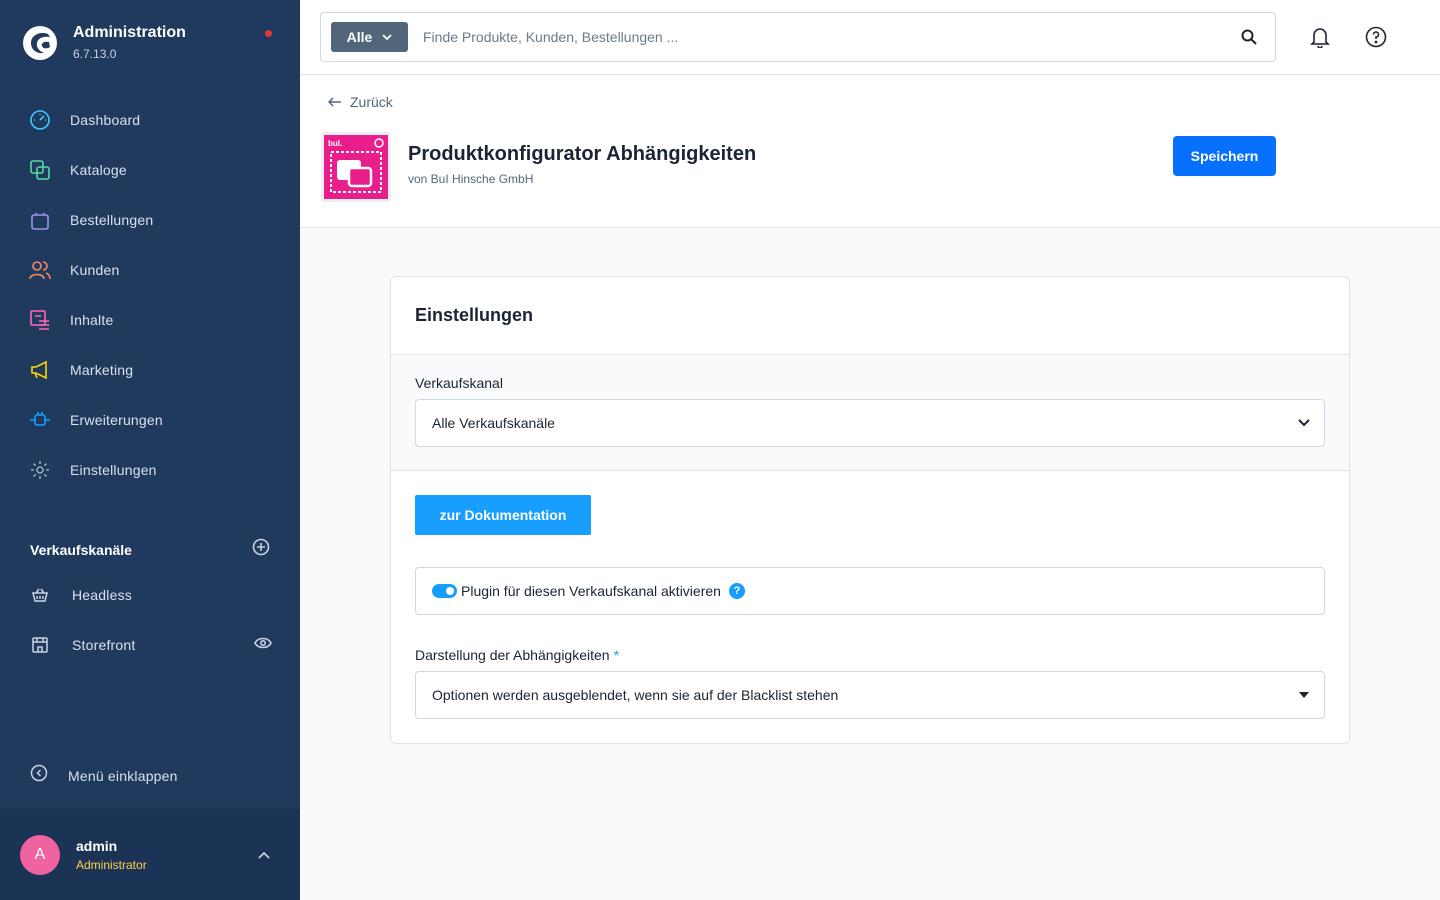 Image resolution: width=1440 pixels, height=900 pixels. Describe the element at coordinates (40, 854) in the screenshot. I see `avatar: A` at that location.